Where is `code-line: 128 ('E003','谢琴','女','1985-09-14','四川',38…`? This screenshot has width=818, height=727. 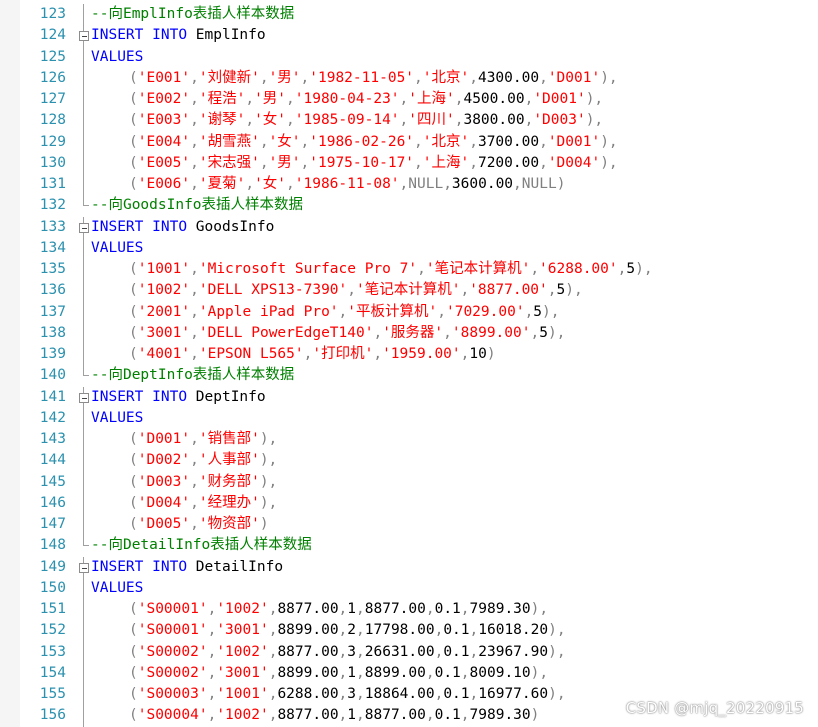
code-line: 128 ('E003','谢琴','女','1985-09-14','四川',38… is located at coordinates (409, 121).